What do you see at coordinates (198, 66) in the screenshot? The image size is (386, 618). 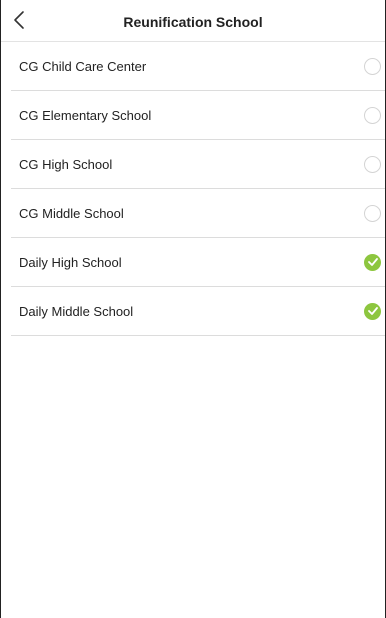 I see `list-item: CG Child Care Center` at bounding box center [198, 66].